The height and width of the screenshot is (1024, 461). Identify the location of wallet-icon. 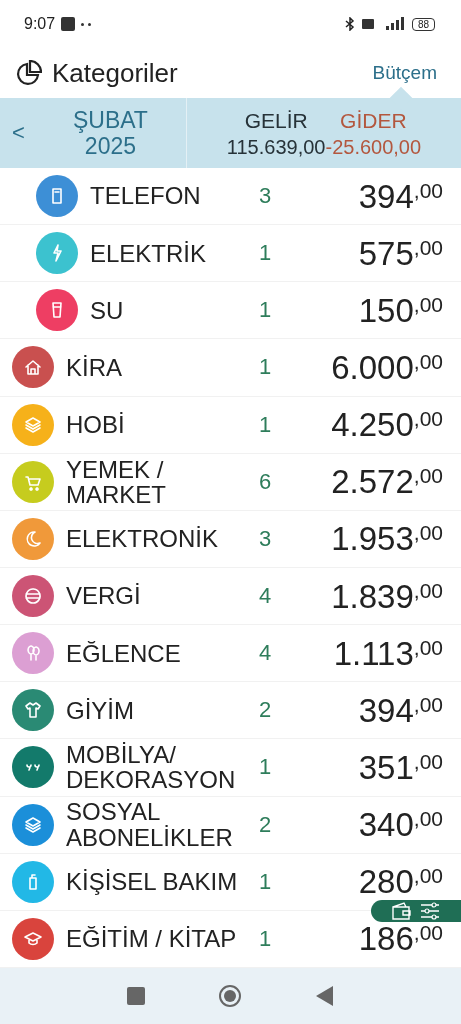
(402, 911).